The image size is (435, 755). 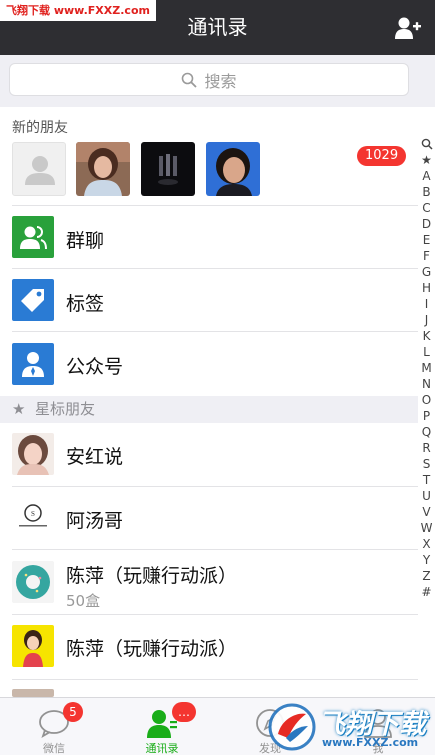 I want to click on index-letter: B, so click(x=426, y=192).